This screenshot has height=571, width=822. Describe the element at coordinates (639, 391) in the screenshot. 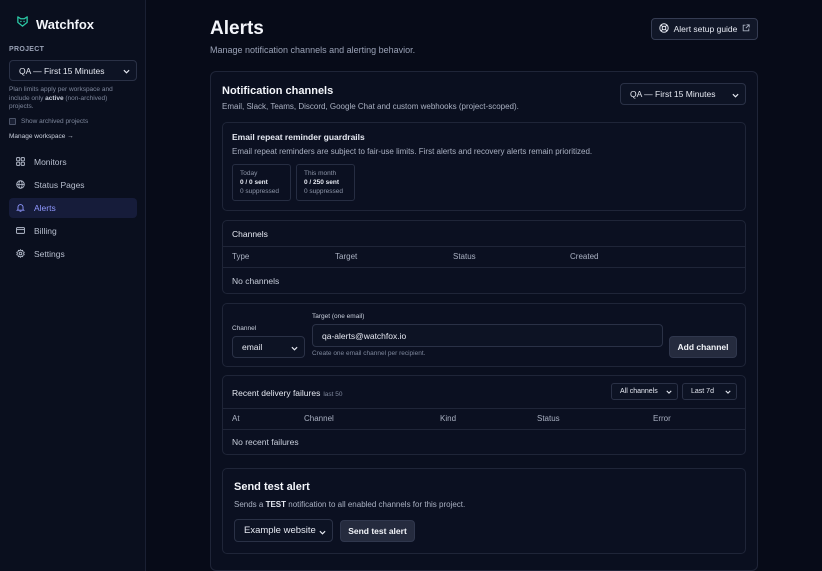

I see `failures-channel-filter-value: All channels` at that location.